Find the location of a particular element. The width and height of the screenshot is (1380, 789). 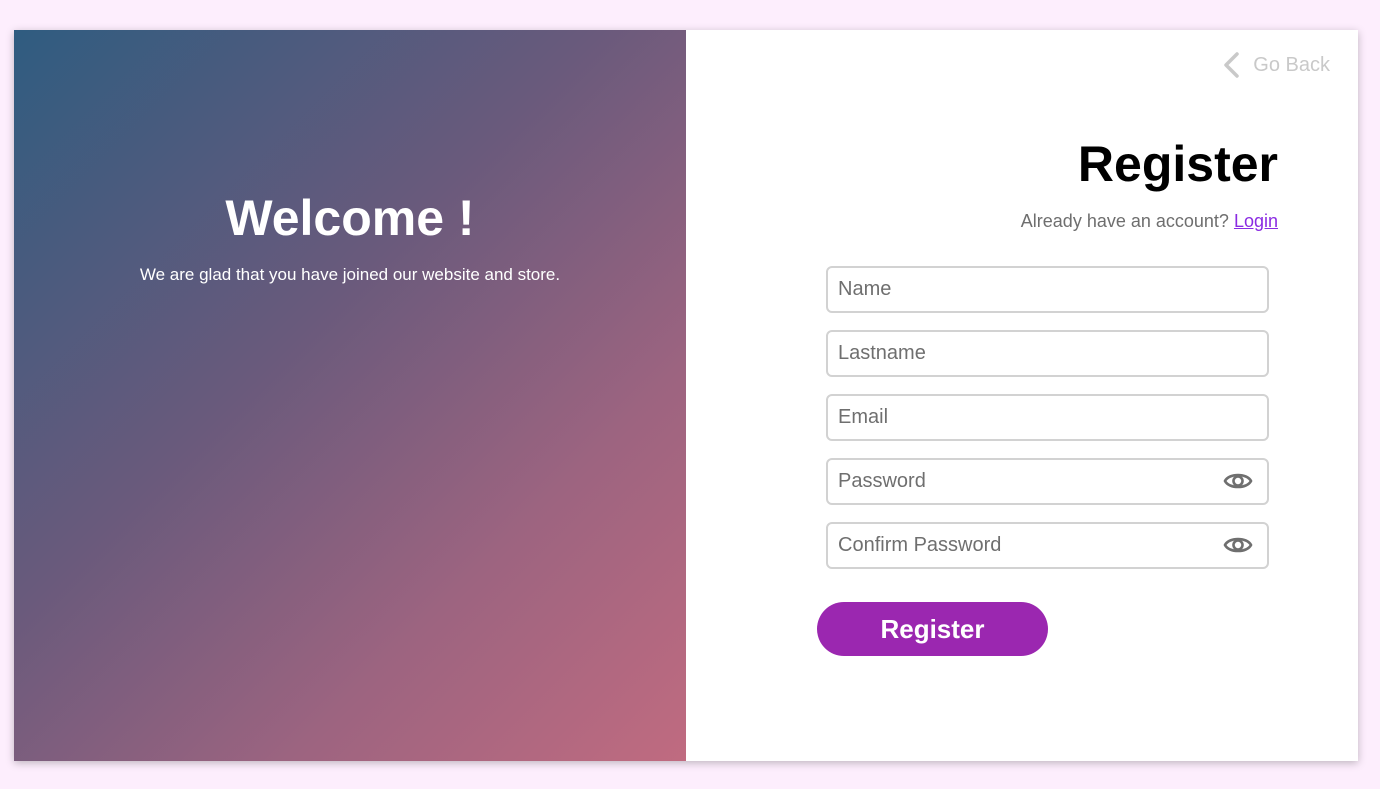

name-field is located at coordinates (1047, 289).